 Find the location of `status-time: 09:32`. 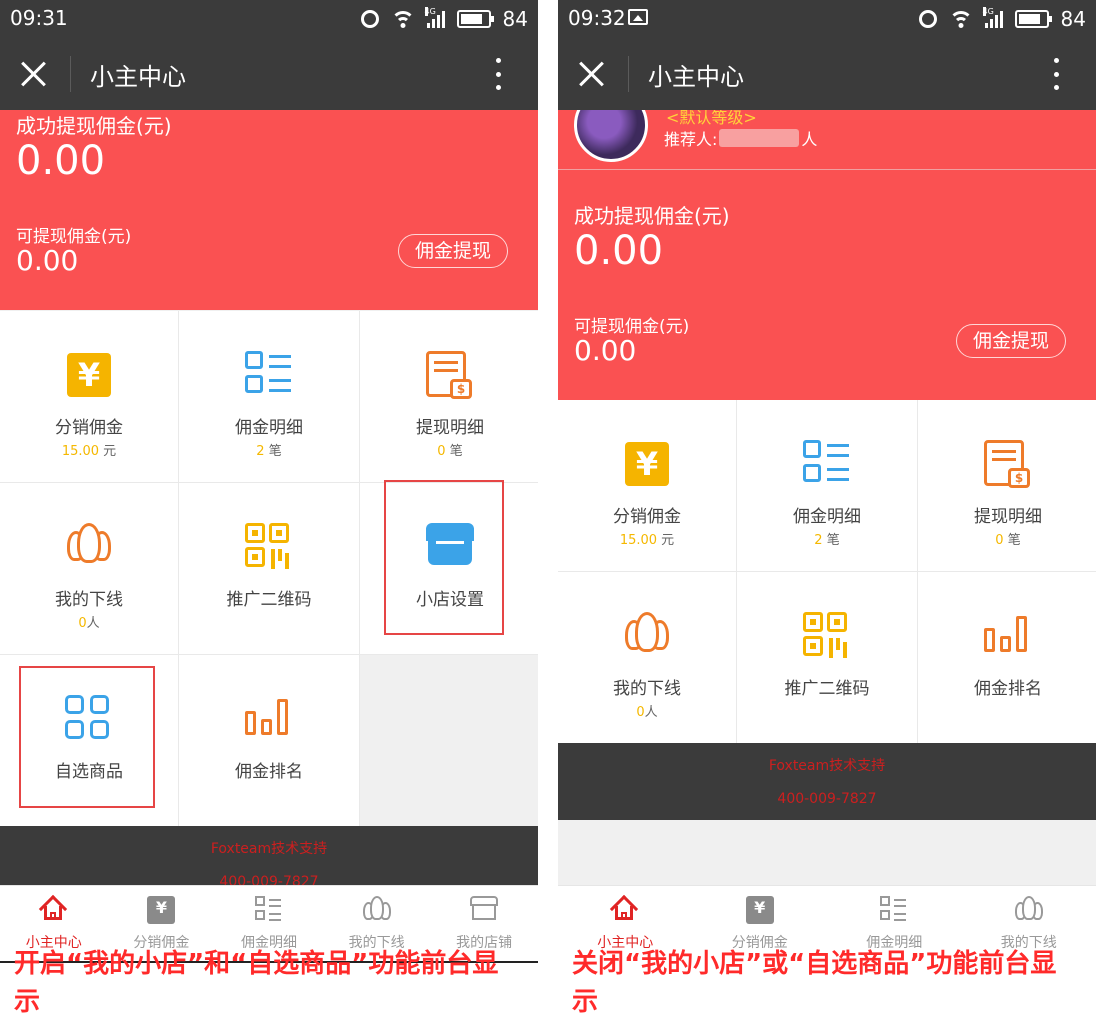

status-time: 09:32 is located at coordinates (597, 18).